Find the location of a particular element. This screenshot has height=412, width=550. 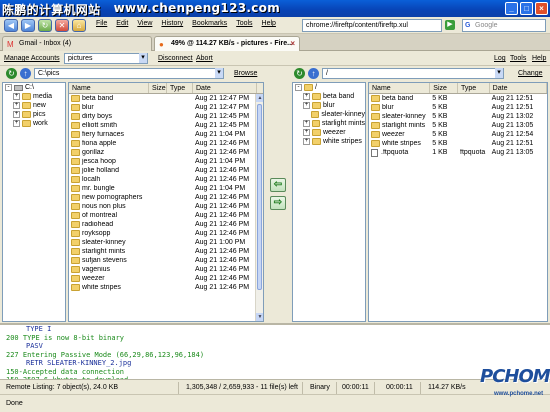

table-row: starlight mints 5 KB Aug 21 13:05 is located at coordinates (458, 125).